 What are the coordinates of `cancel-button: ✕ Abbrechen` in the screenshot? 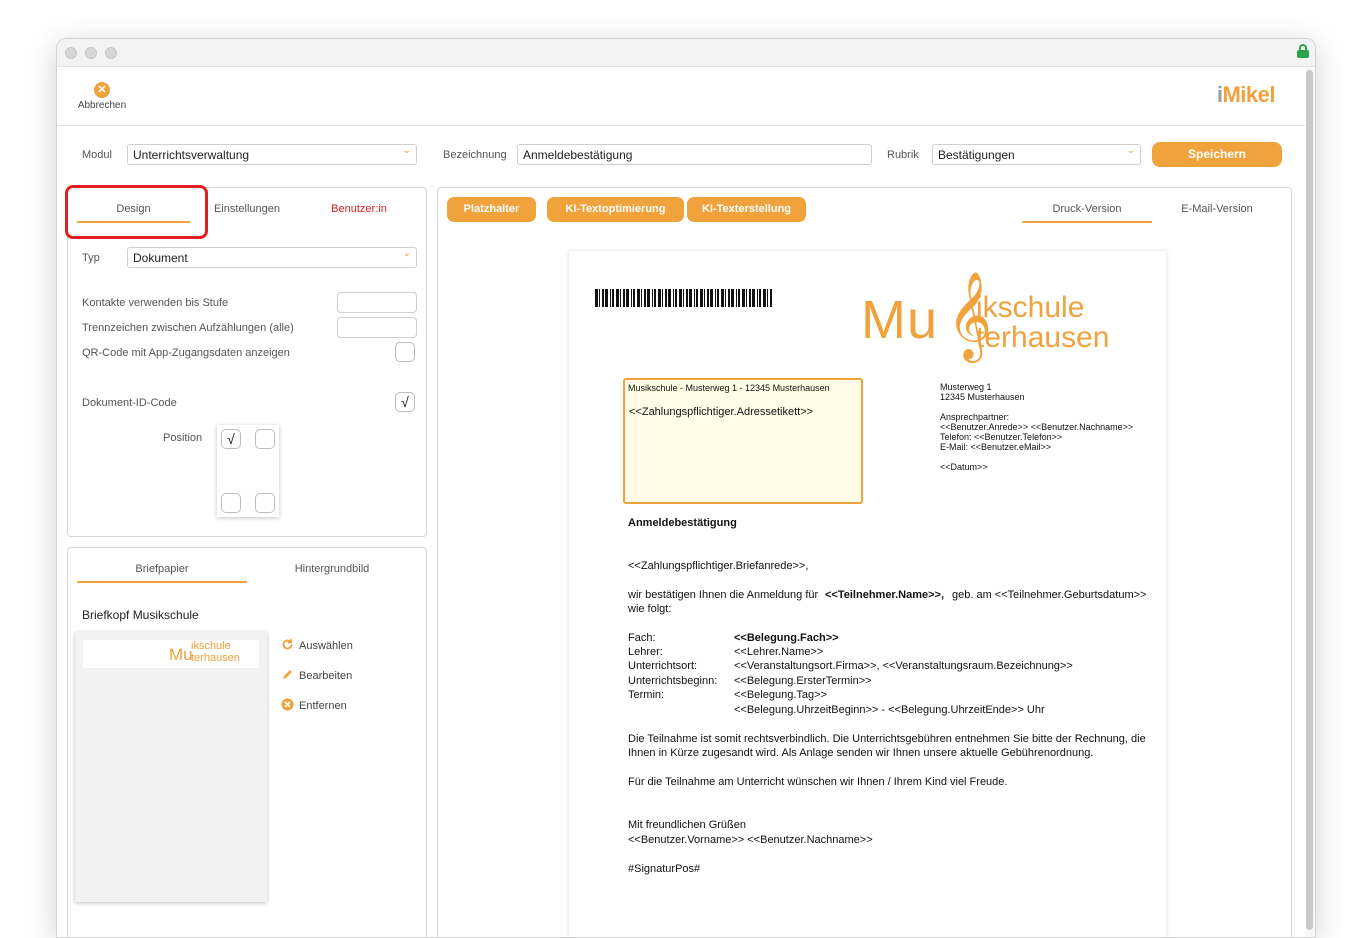 It's located at (102, 95).